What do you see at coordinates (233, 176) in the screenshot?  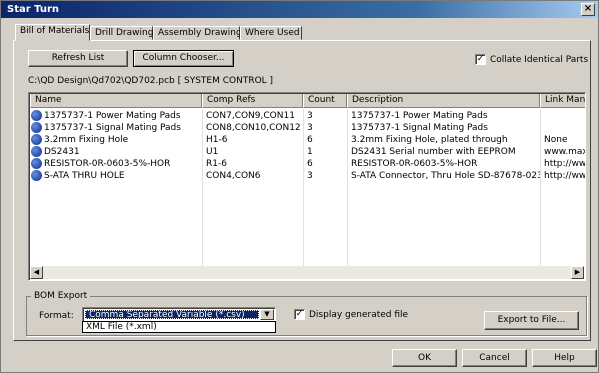 I see `cell-text: CON4,CON6` at bounding box center [233, 176].